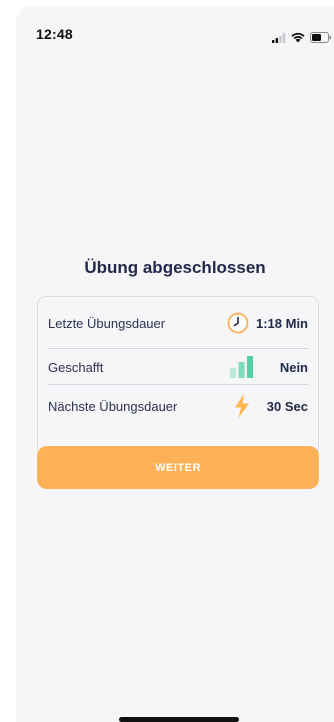 Image resolution: width=334 pixels, height=722 pixels. What do you see at coordinates (178, 367) in the screenshot?
I see `stat-row-done: Geschafft Nein` at bounding box center [178, 367].